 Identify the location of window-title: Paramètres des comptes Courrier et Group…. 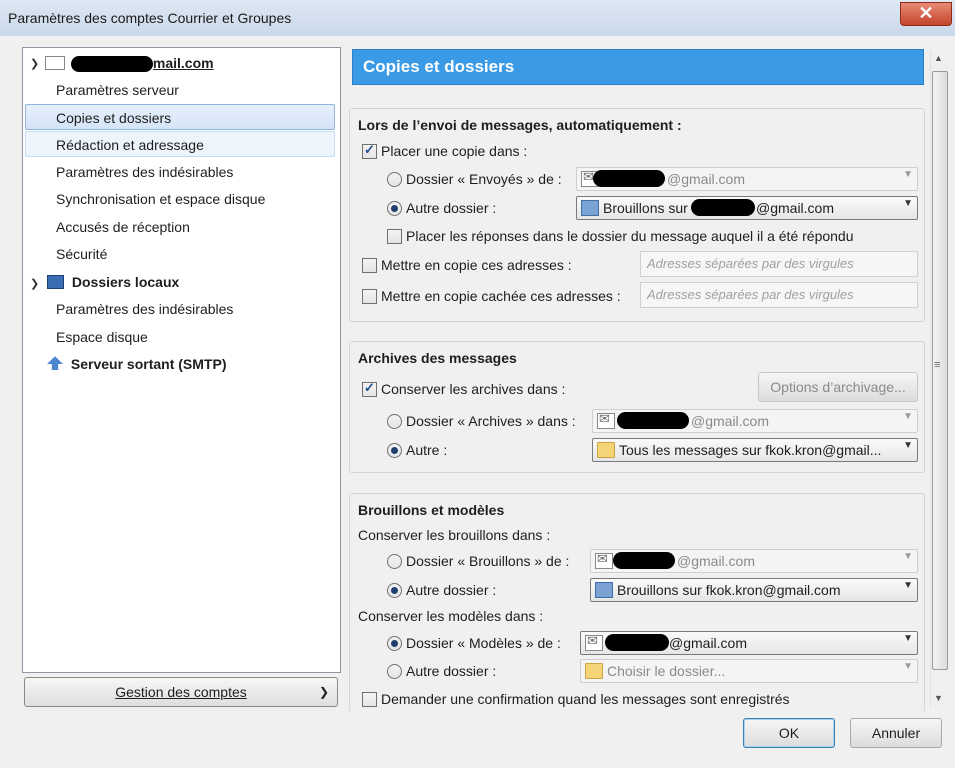
(150, 18).